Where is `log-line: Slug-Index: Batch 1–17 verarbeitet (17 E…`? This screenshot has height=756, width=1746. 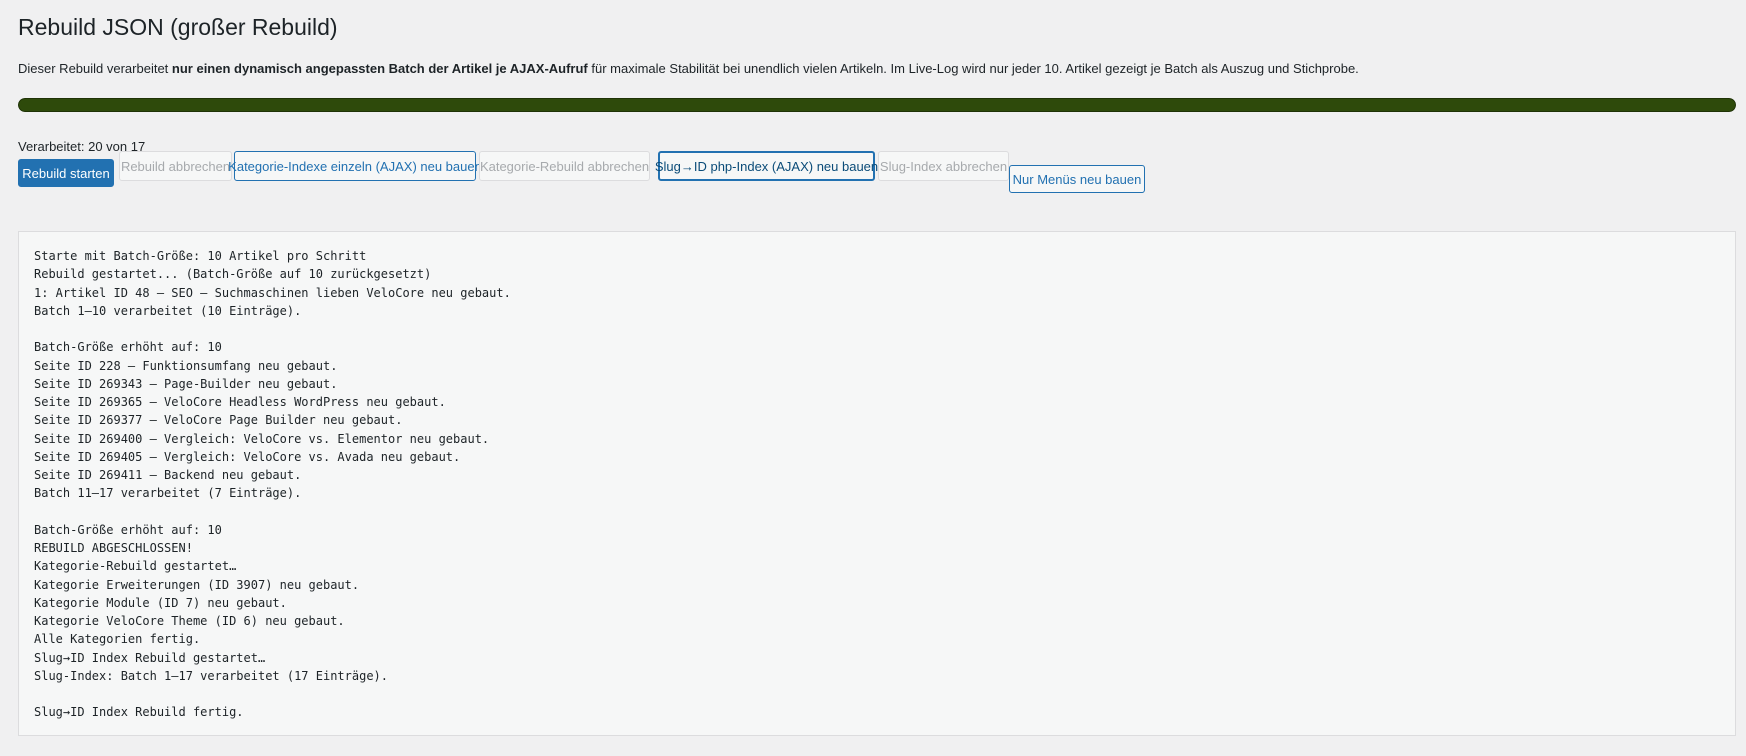 log-line: Slug-Index: Batch 1–17 verarbeitet (17 E… is located at coordinates (211, 675).